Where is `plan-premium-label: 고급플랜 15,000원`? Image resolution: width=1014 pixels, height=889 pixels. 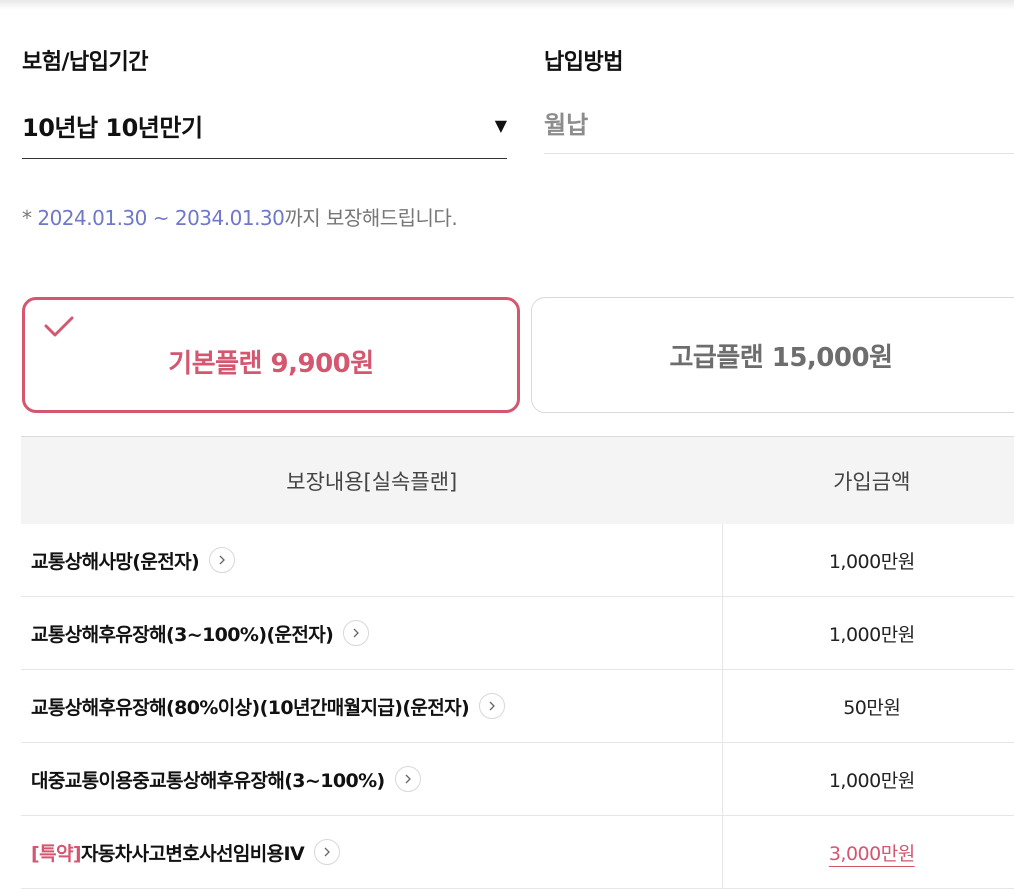 plan-premium-label: 고급플랜 15,000원 is located at coordinates (781, 355).